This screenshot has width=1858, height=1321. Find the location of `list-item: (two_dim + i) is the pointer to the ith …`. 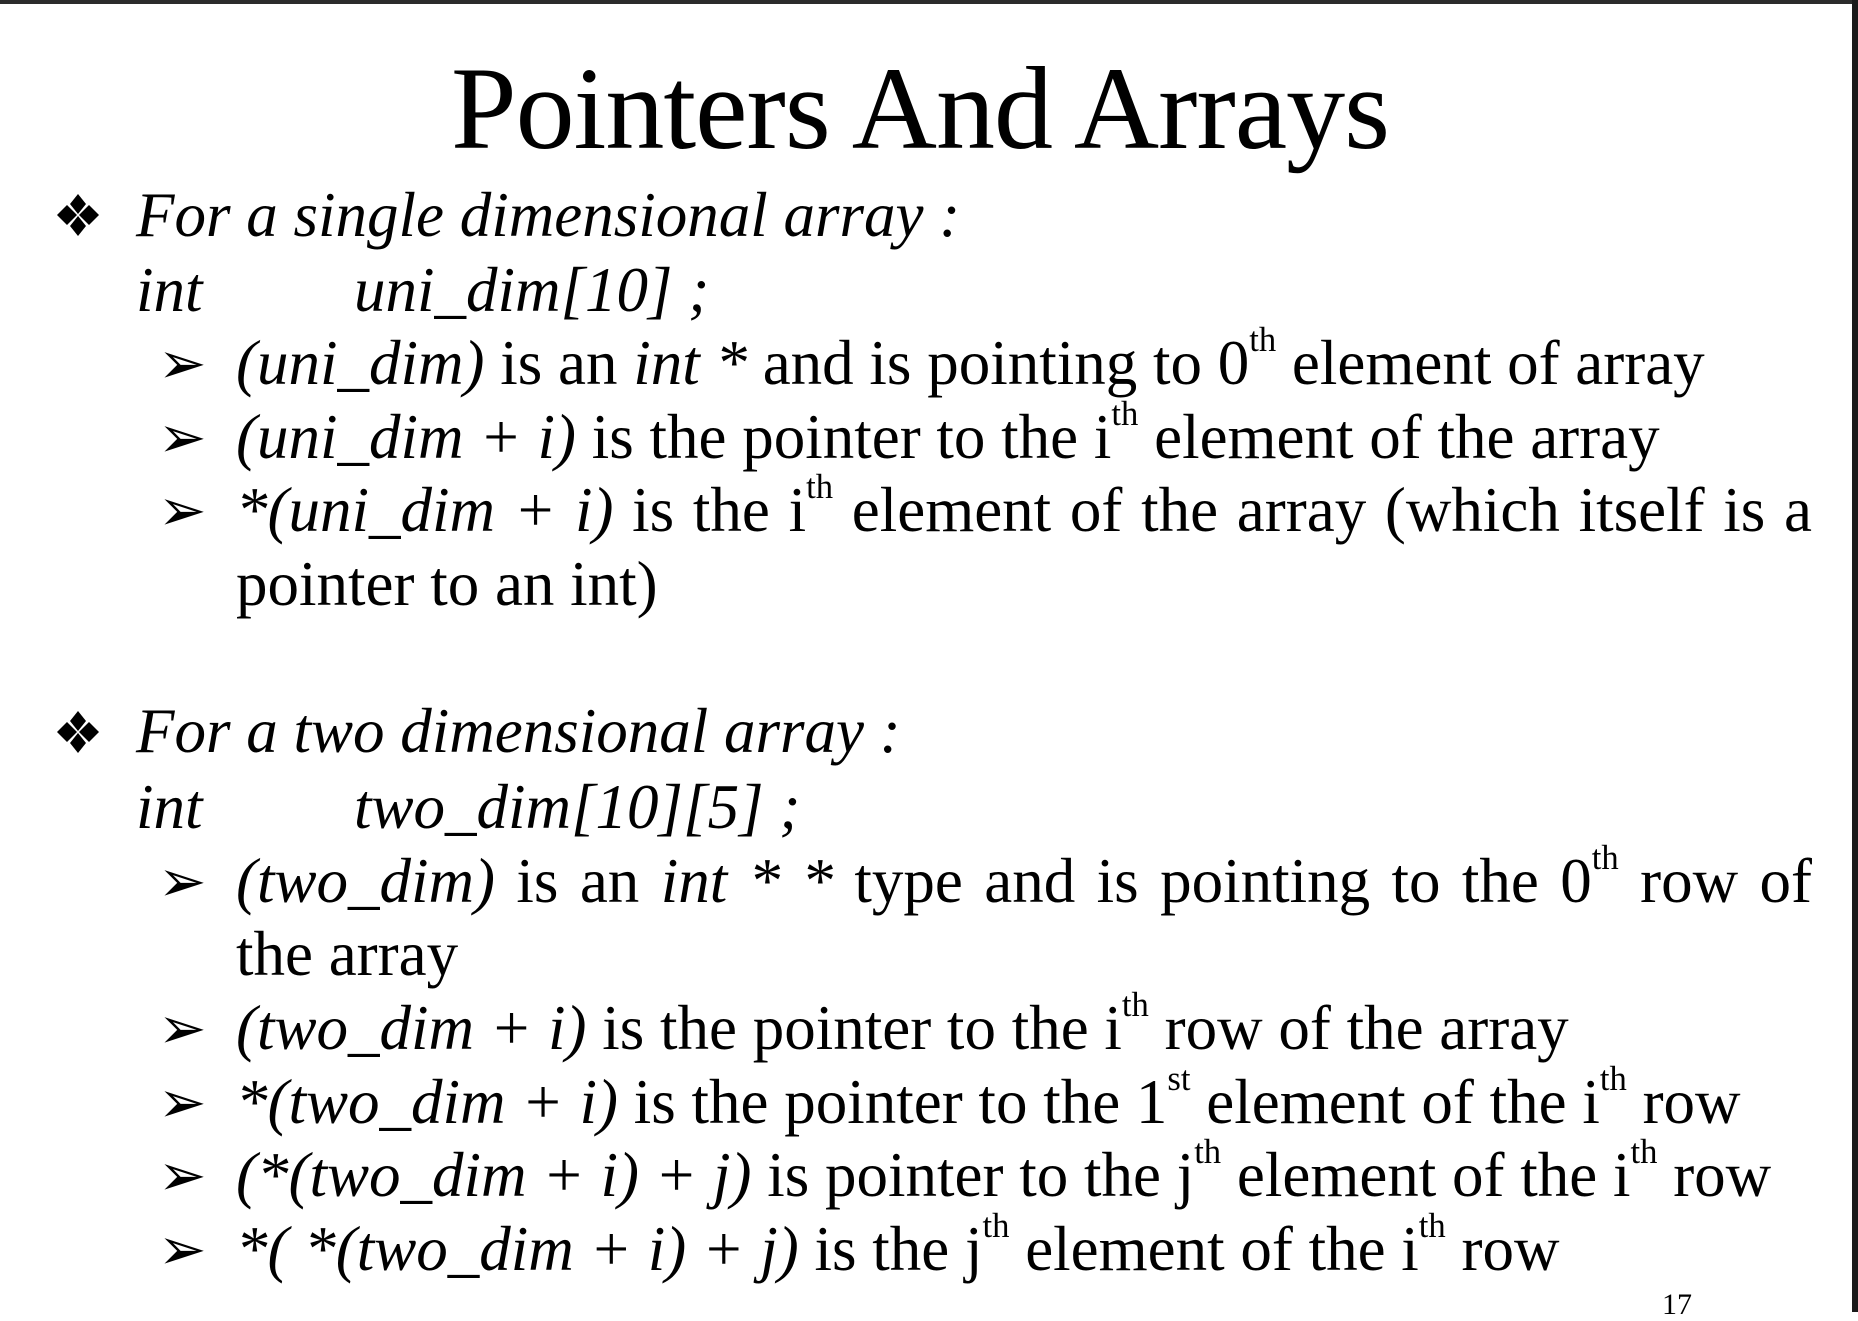

list-item: (two_dim + i) is the pointer to the ith … is located at coordinates (902, 1024).